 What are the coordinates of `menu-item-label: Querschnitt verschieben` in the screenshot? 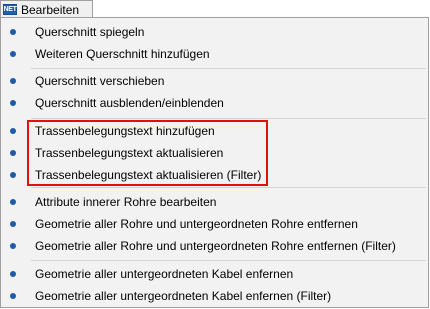 It's located at (100, 81).